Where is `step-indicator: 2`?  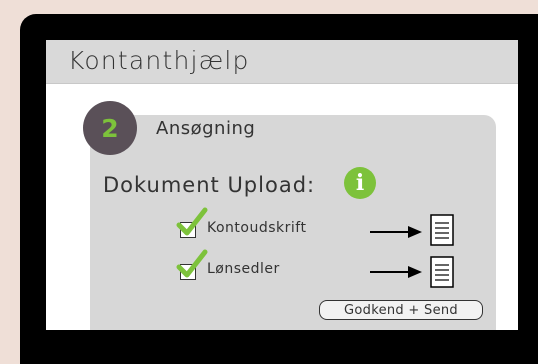
step-indicator: 2 is located at coordinates (110, 128).